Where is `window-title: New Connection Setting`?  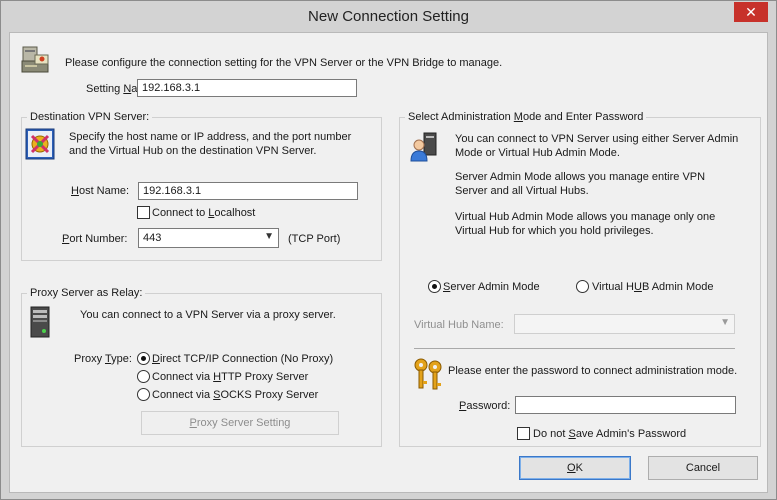
window-title: New Connection Setting is located at coordinates (388, 16).